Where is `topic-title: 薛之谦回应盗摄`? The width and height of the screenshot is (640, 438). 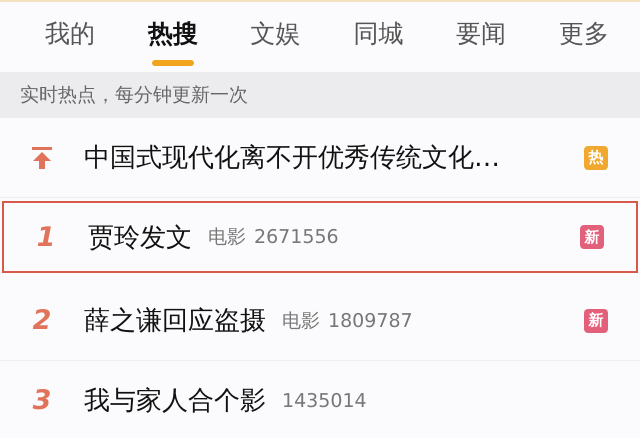 topic-title: 薛之谦回应盗摄 is located at coordinates (175, 320).